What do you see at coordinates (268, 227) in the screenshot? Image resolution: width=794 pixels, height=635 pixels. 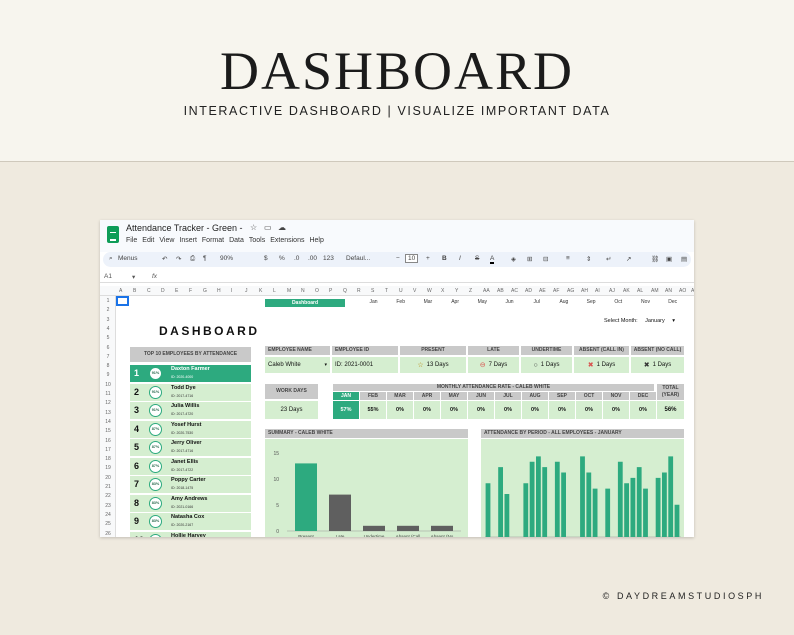 I see `folder-icon: ▭` at bounding box center [268, 227].